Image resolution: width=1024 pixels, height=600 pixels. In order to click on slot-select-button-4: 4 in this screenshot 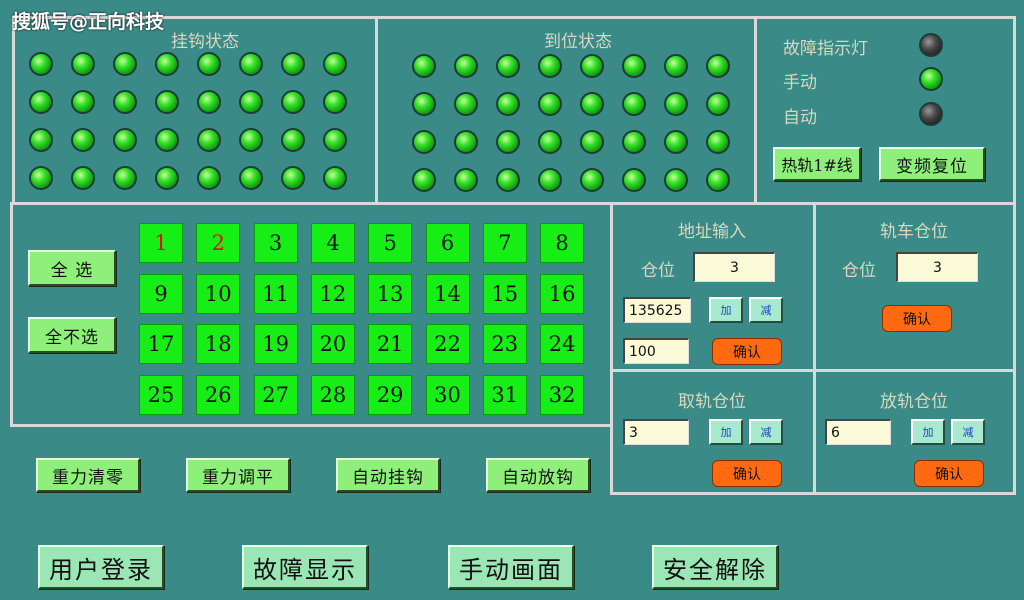, I will do `click(332, 243)`.